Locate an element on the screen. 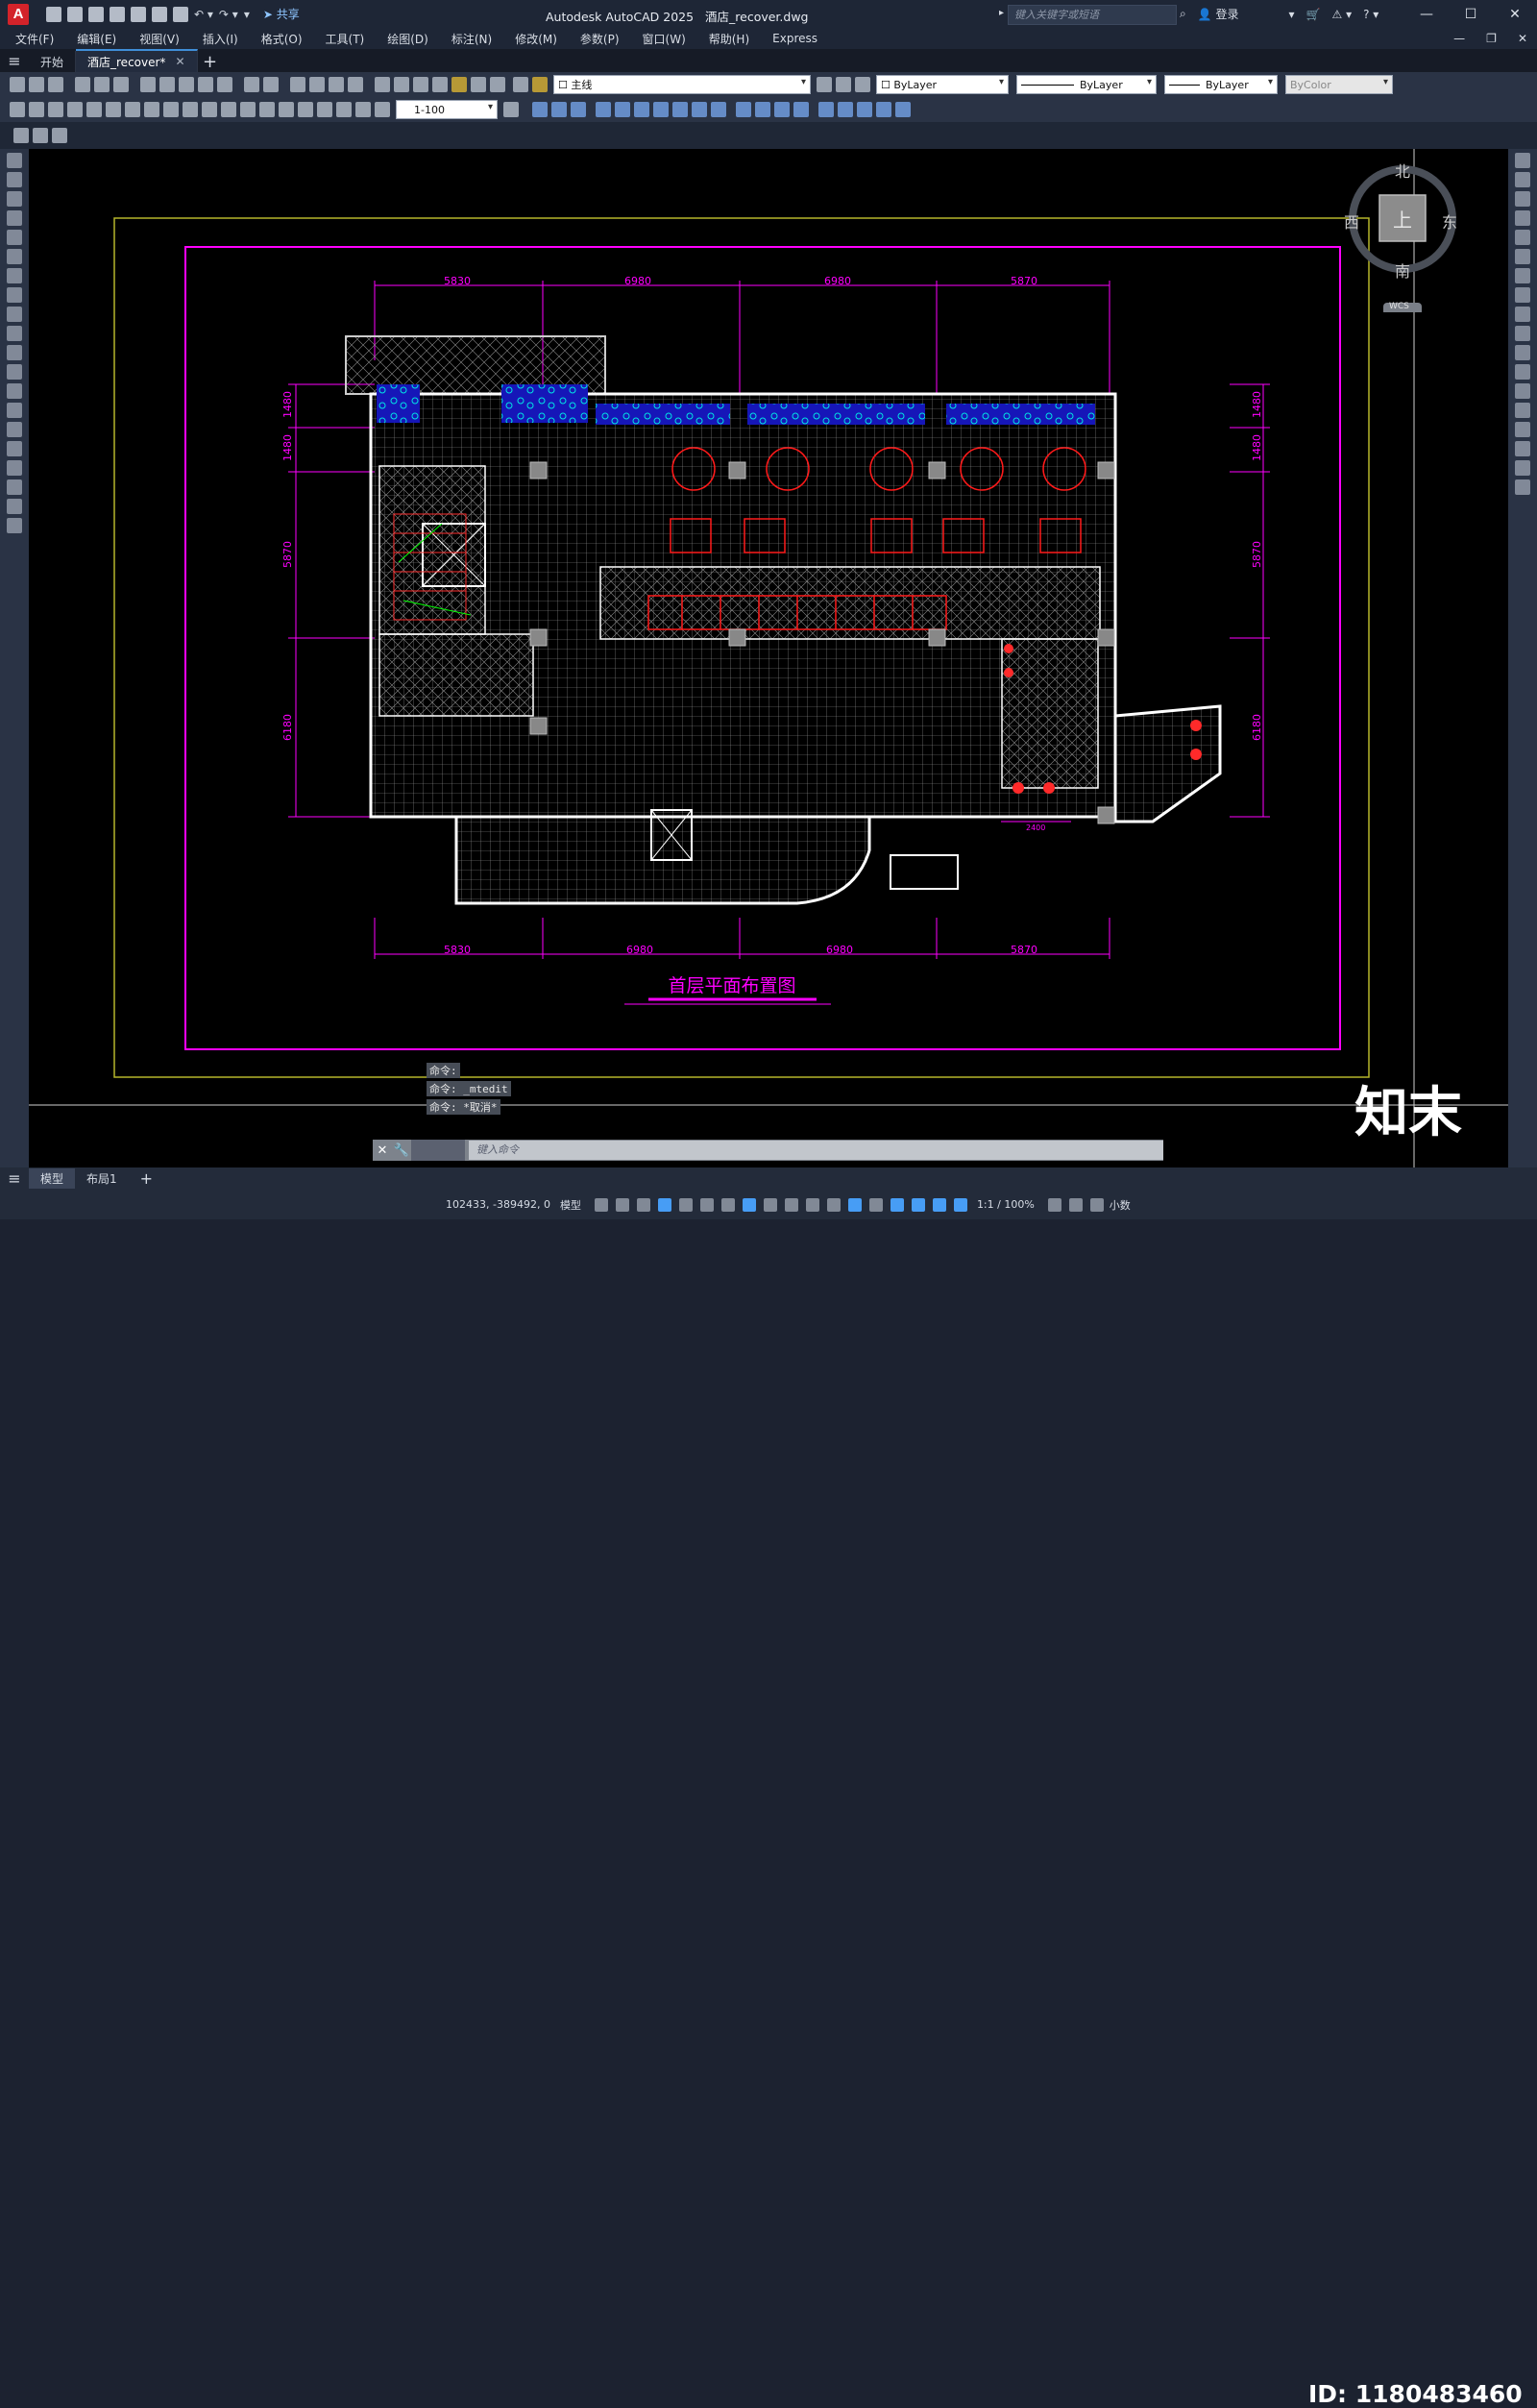 Image resolution: width=1537 pixels, height=2408 pixels. explode-icon is located at coordinates (1522, 487).